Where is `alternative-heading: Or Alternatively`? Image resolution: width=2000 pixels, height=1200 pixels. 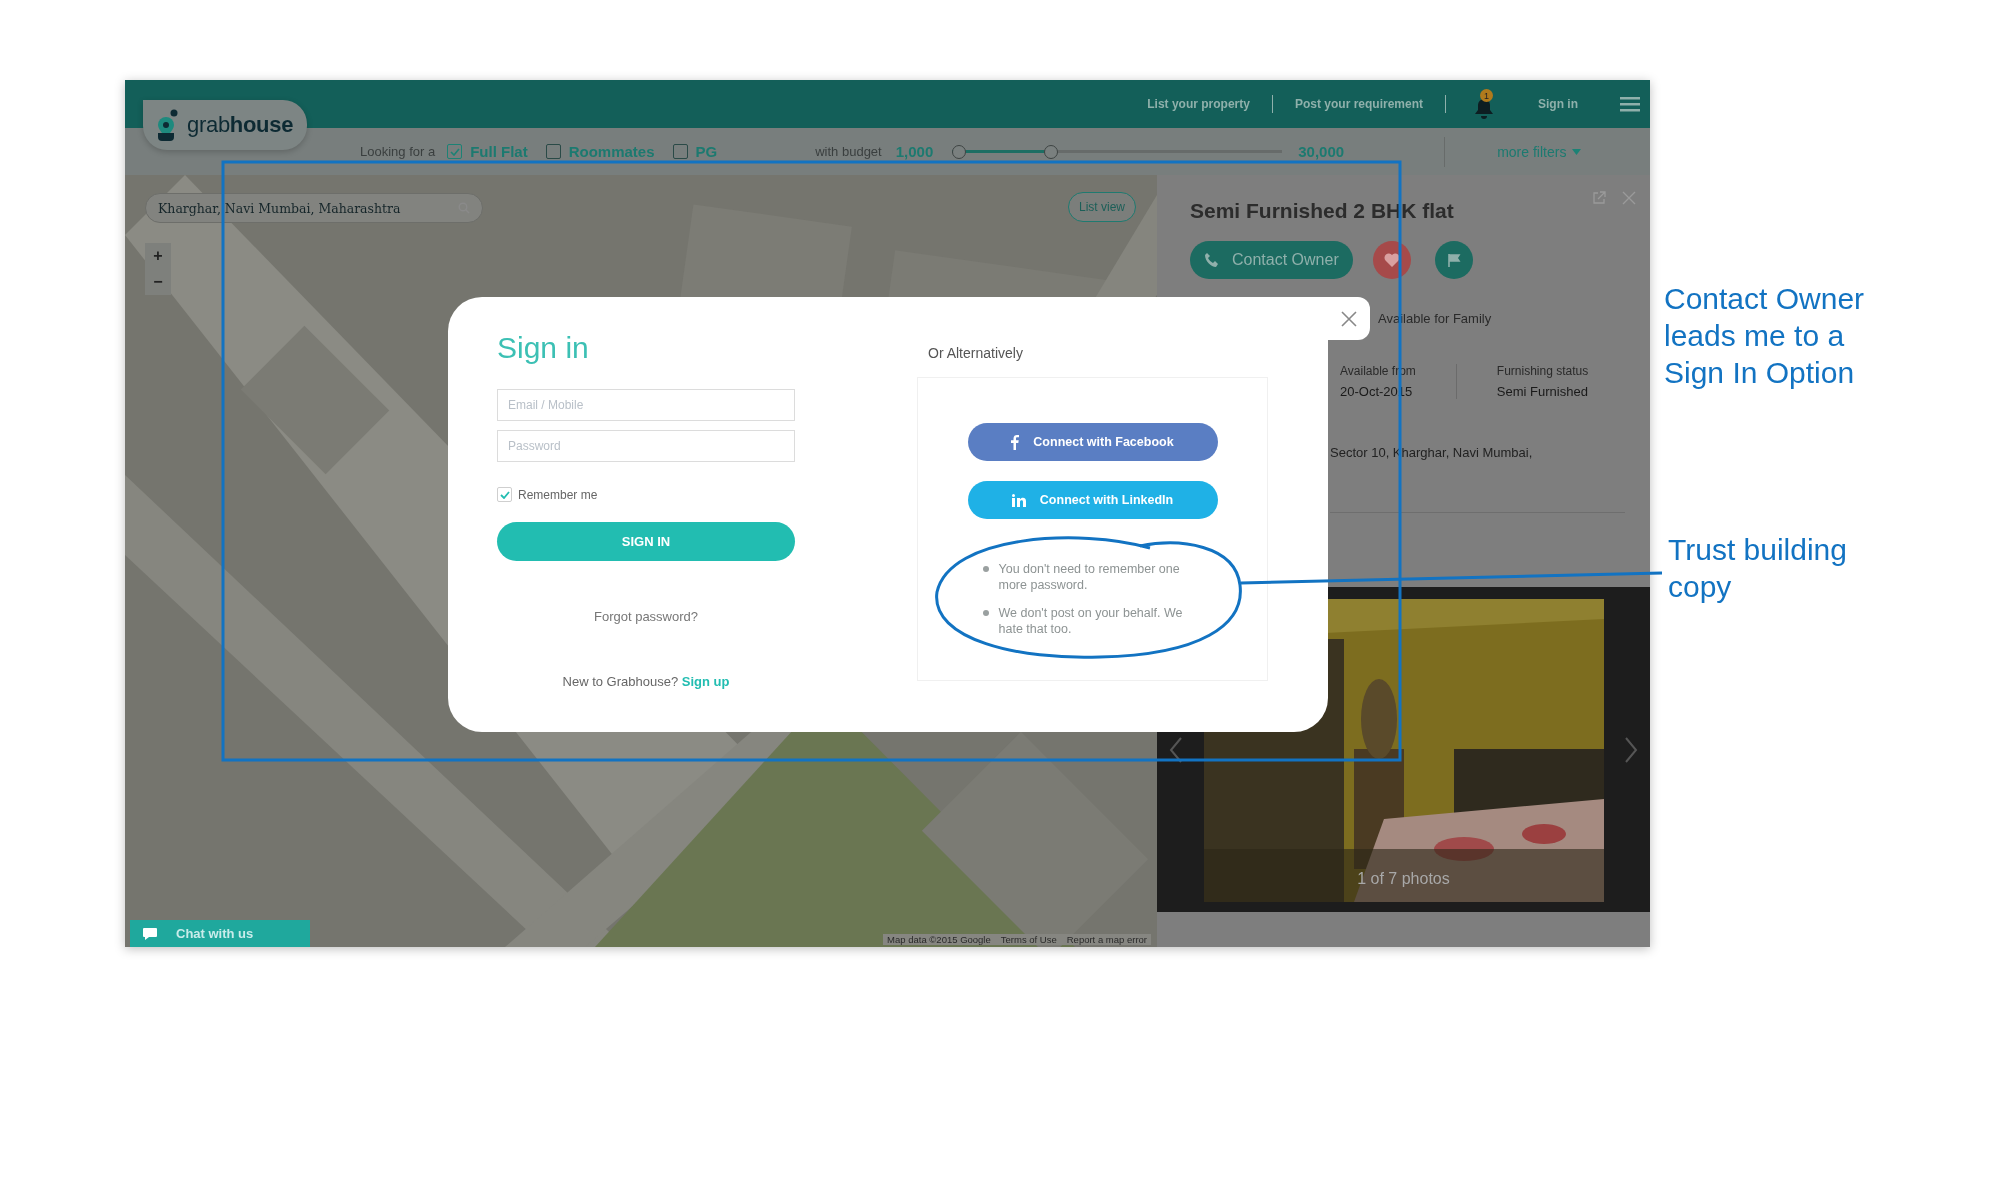
alternative-heading: Or Alternatively is located at coordinates (976, 353).